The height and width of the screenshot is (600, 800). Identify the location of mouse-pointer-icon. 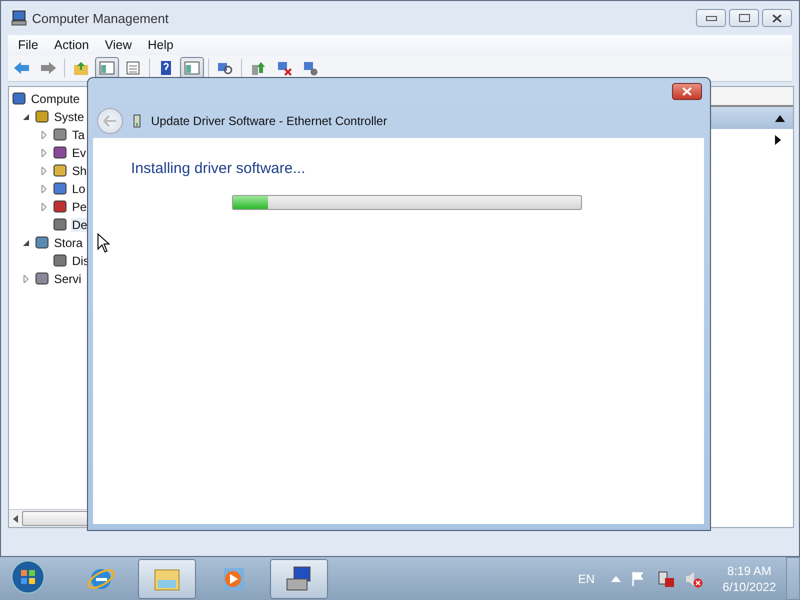
(104, 243).